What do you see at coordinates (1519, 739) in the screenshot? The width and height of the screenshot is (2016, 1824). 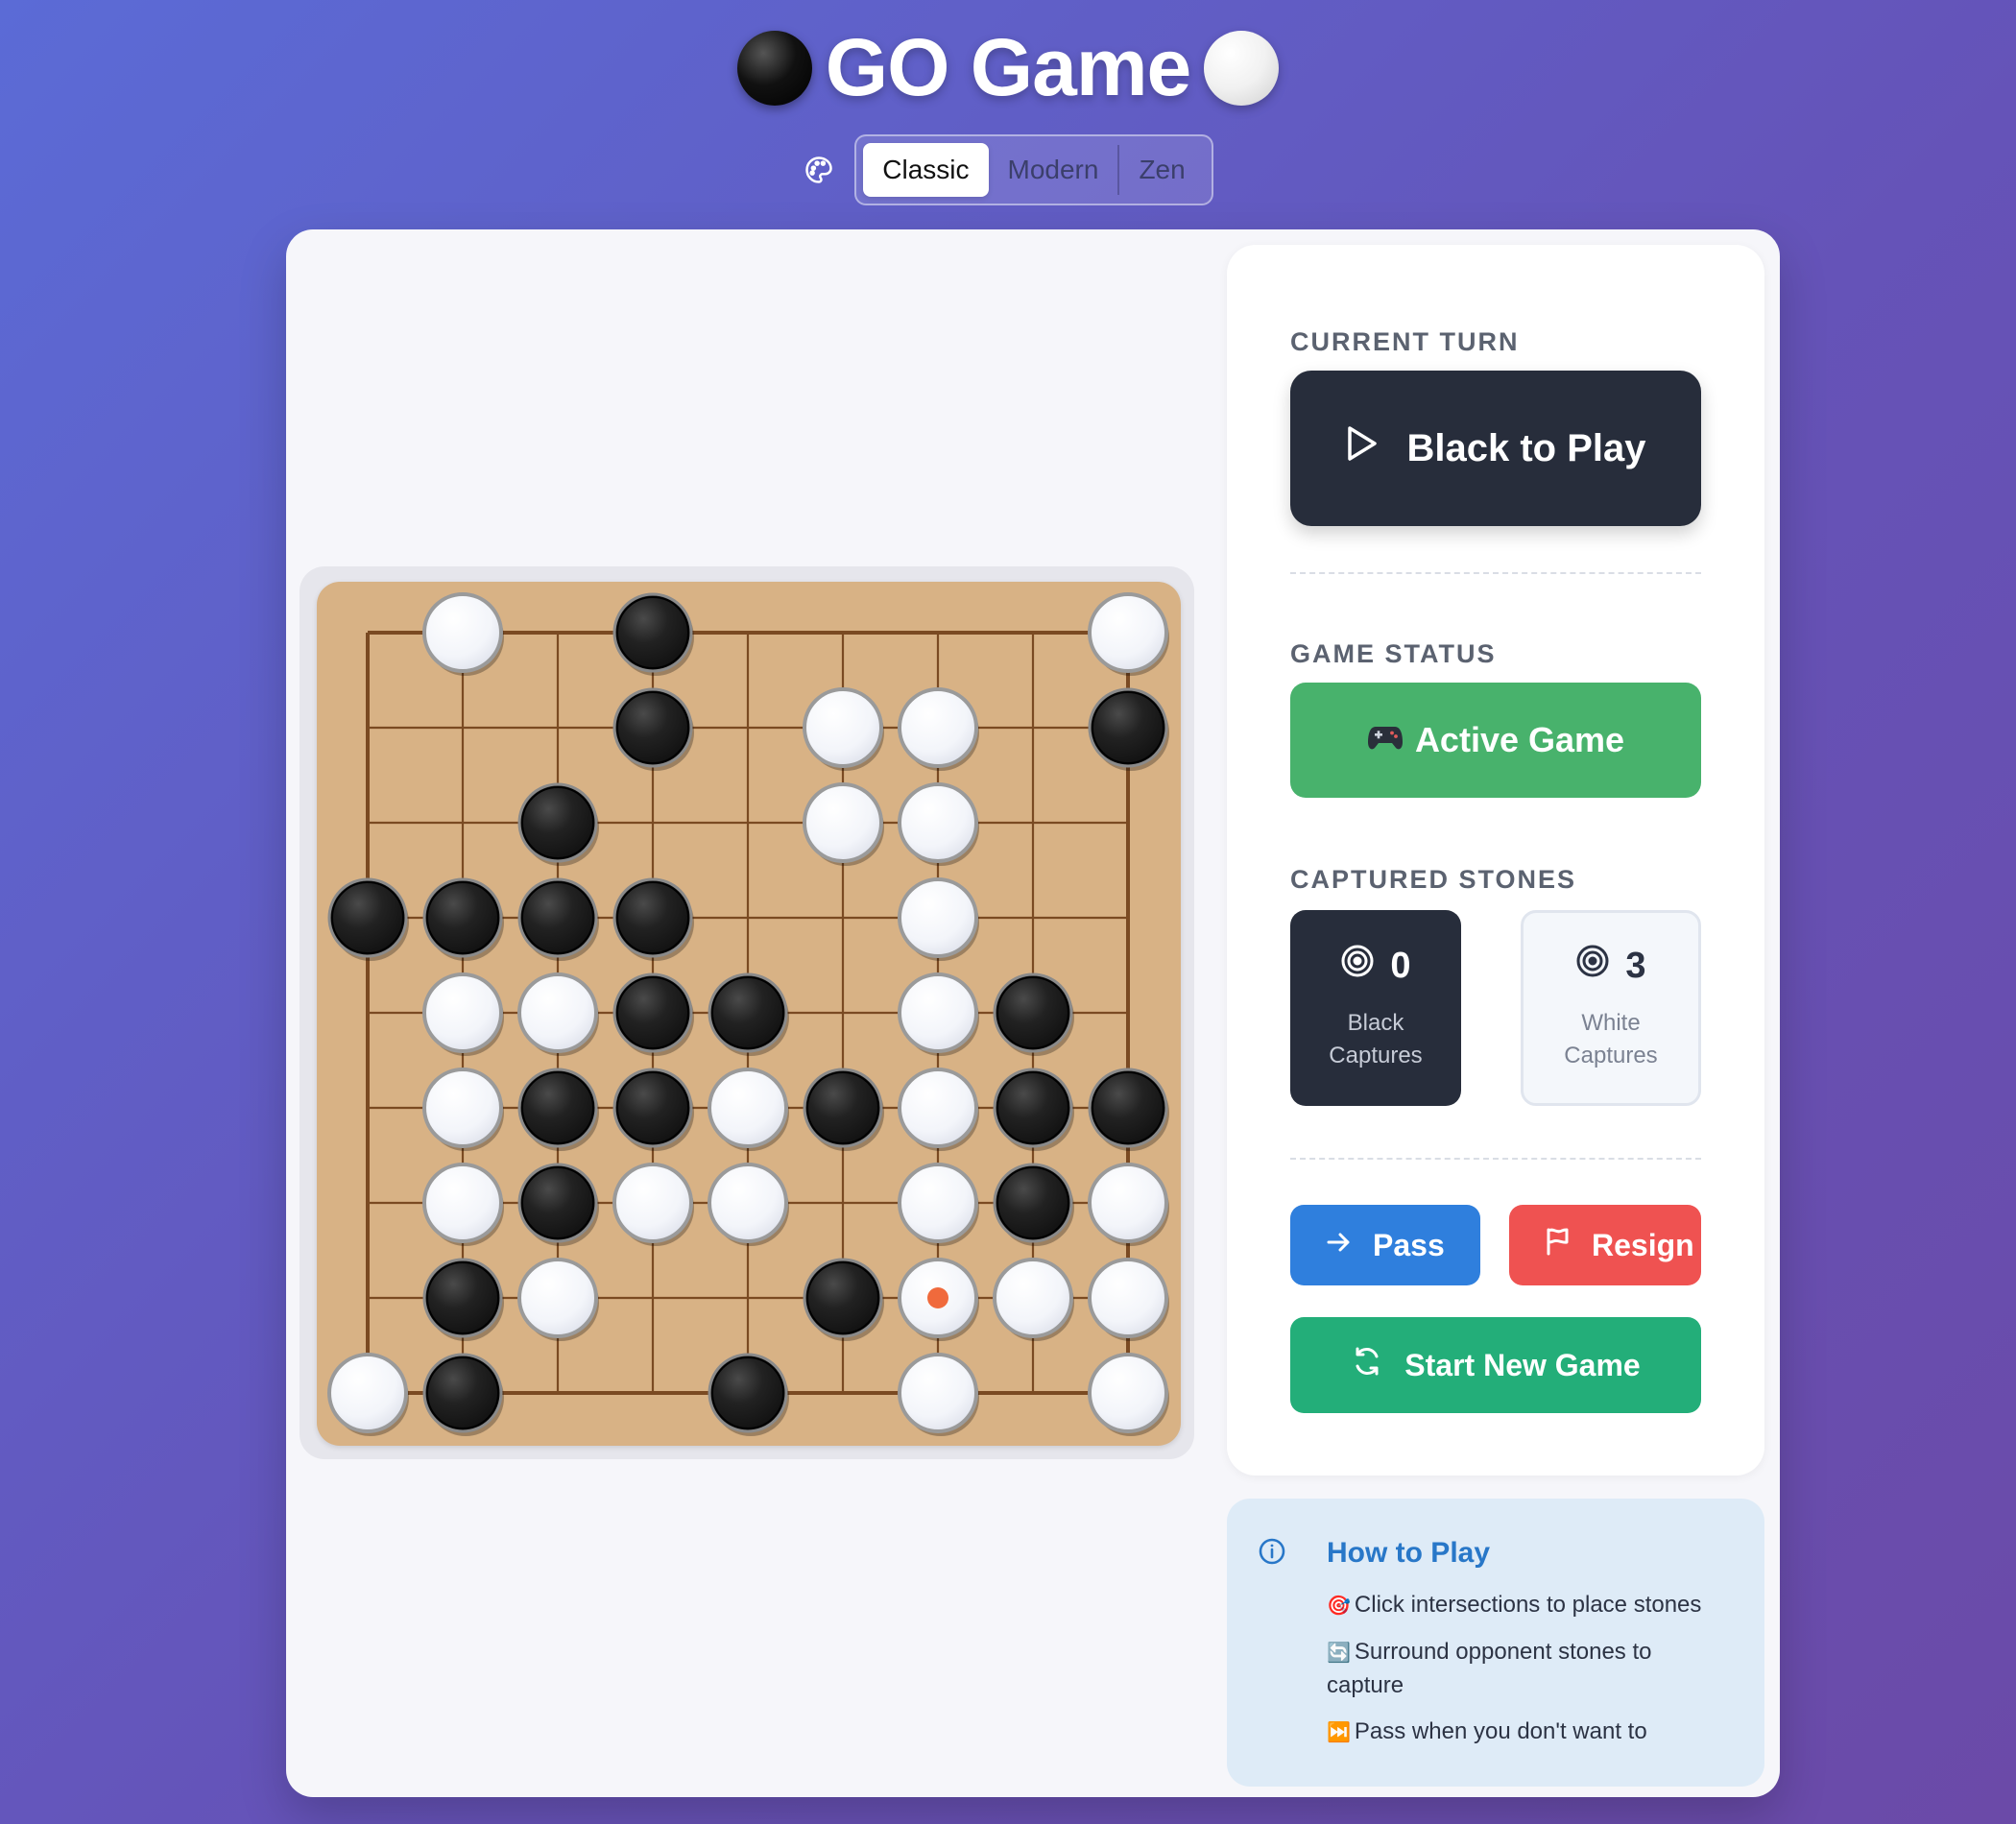 I see `status-text: Active Game` at bounding box center [1519, 739].